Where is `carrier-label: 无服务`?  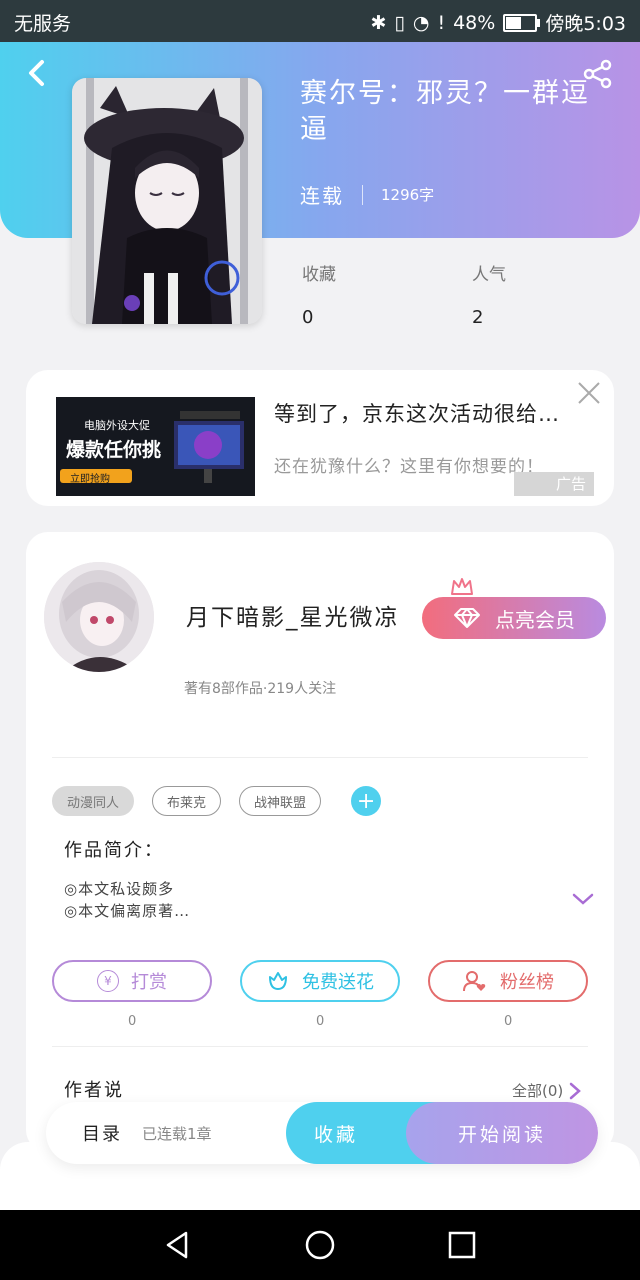 carrier-label: 无服务 is located at coordinates (43, 24).